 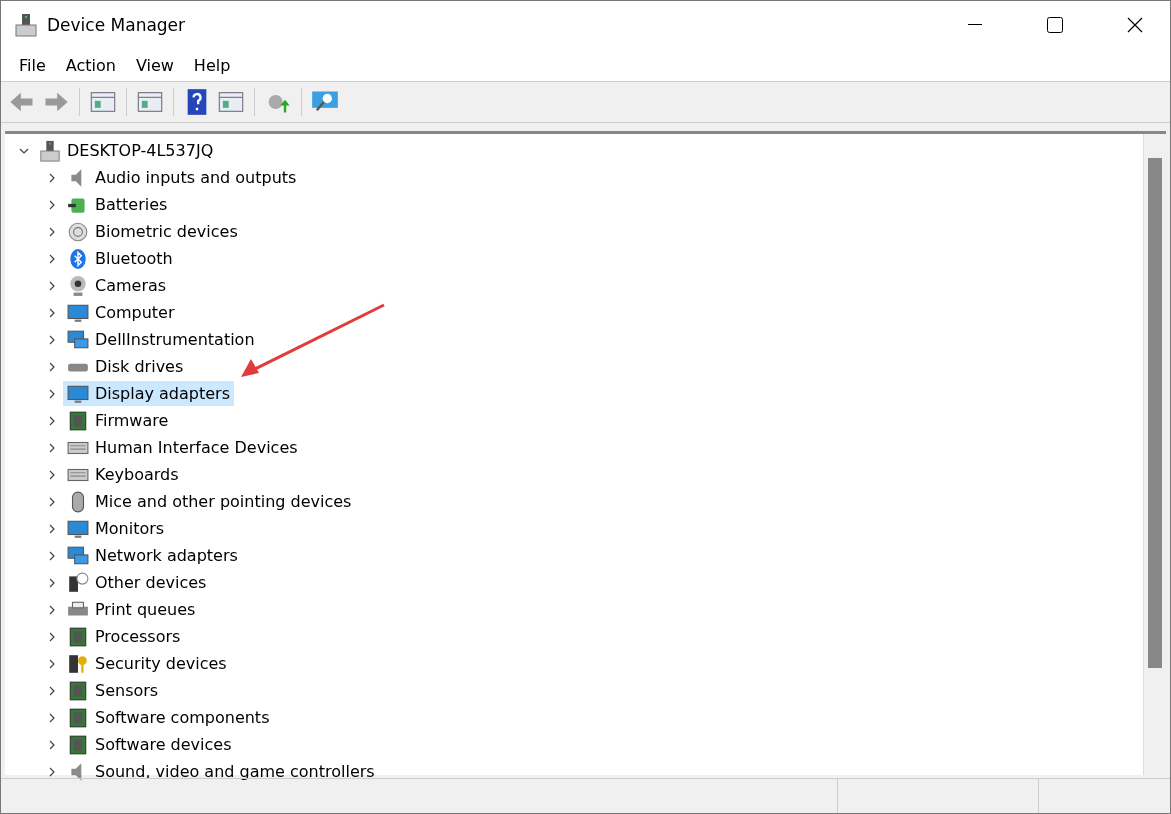 What do you see at coordinates (182, 447) in the screenshot?
I see `tree-item: Human Interface Devices` at bounding box center [182, 447].